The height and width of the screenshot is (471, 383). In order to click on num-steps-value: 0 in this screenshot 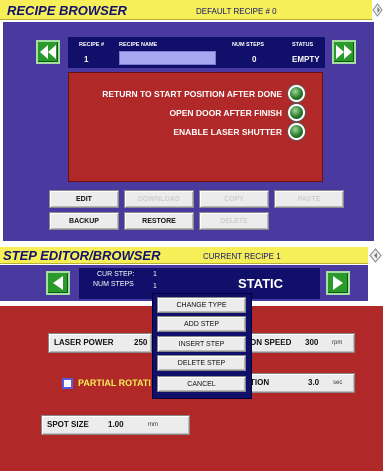, I will do `click(254, 59)`.